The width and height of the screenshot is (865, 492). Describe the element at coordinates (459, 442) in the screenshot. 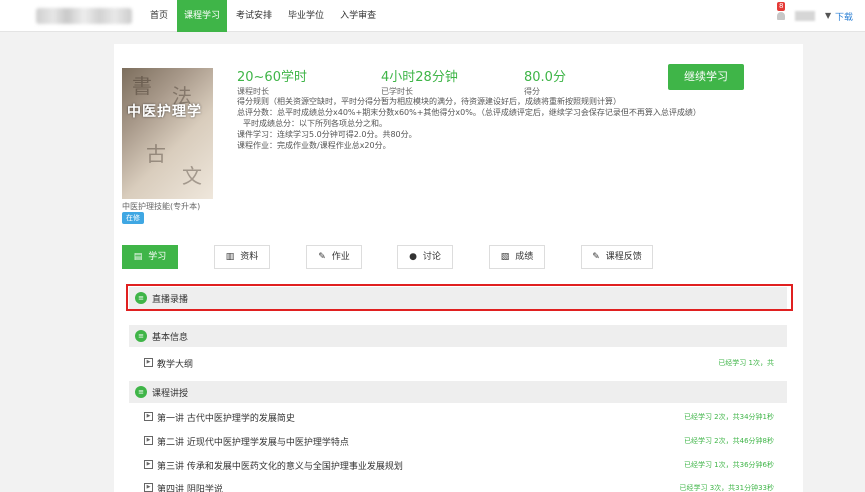

I see `list-item: ▶ 第二讲 近现代中医护理学发展与中医护理学特点 已经学习 2次，共46分钟8秒` at that location.